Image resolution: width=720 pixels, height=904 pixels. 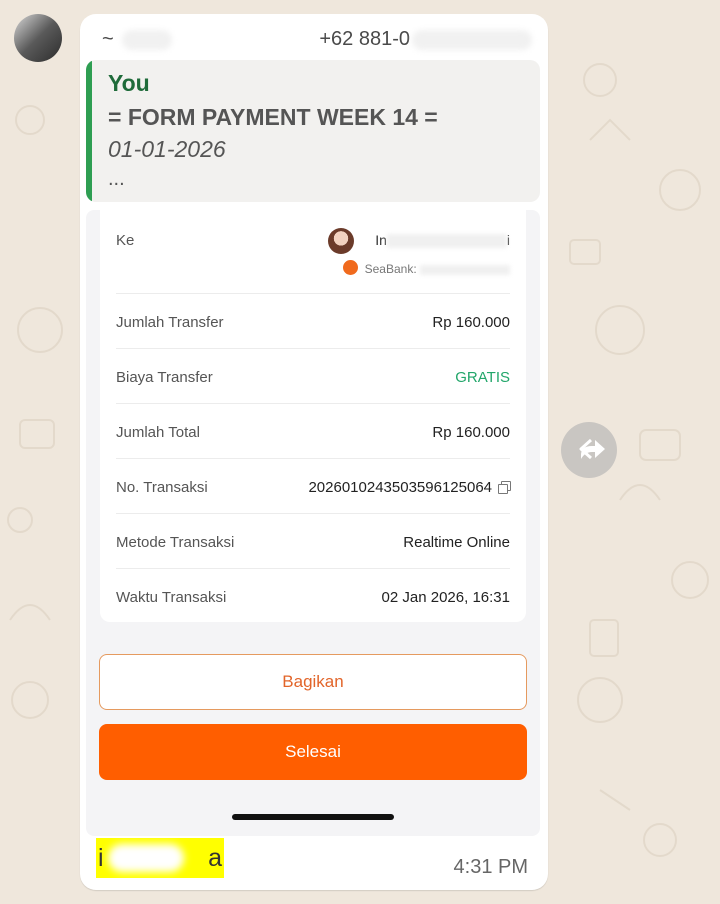 I want to click on caption-end: a, so click(x=215, y=858).